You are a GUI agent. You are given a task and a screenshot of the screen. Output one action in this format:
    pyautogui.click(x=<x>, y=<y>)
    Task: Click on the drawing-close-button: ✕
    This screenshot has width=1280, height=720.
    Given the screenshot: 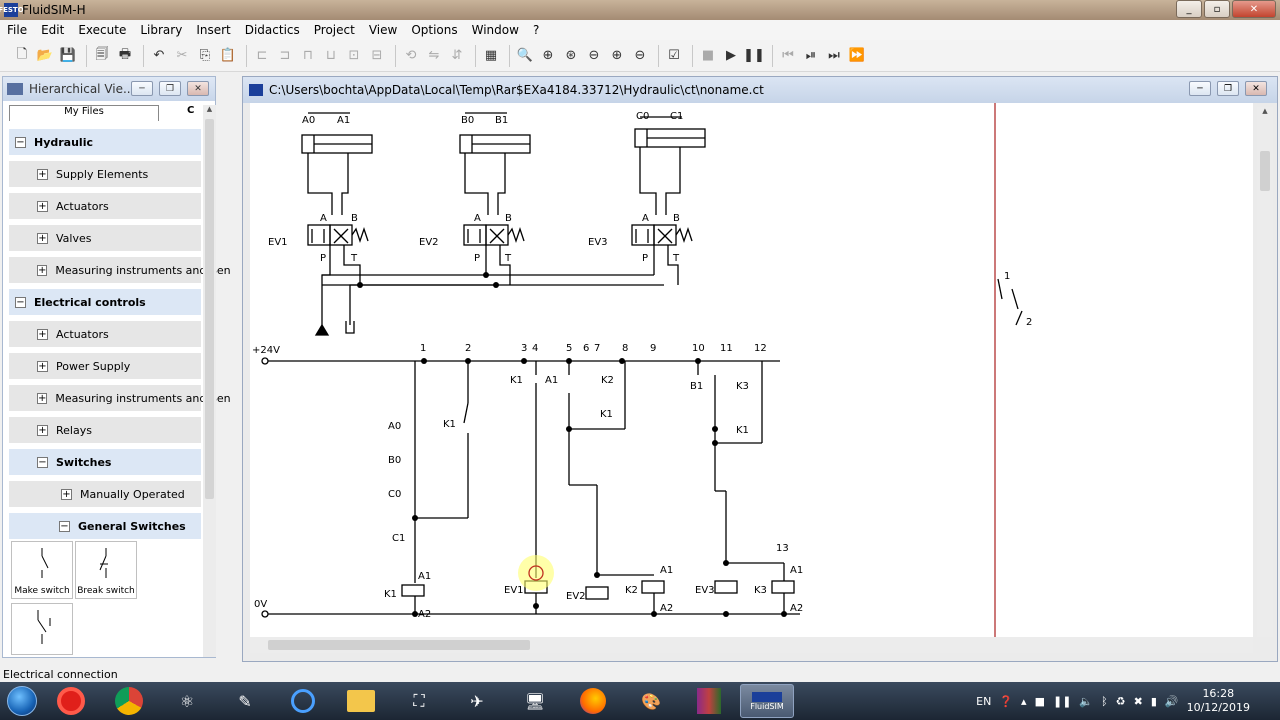 What is the action you would take?
    pyautogui.click(x=1256, y=88)
    